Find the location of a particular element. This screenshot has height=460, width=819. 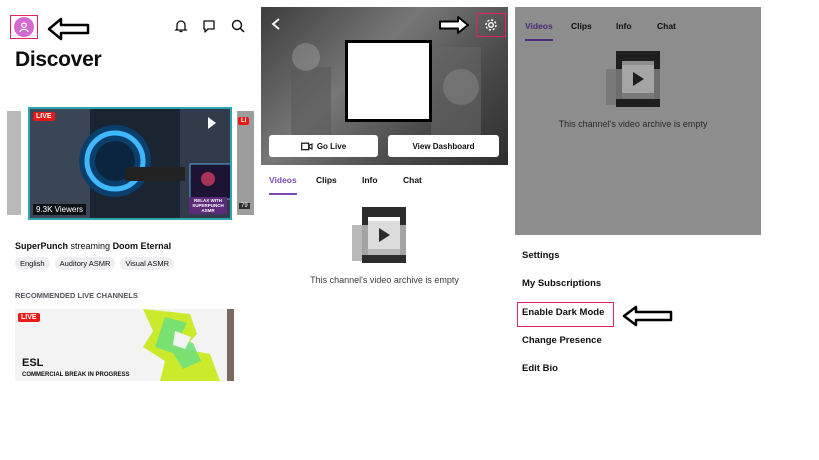

left-carousel-thumb is located at coordinates (14, 163).